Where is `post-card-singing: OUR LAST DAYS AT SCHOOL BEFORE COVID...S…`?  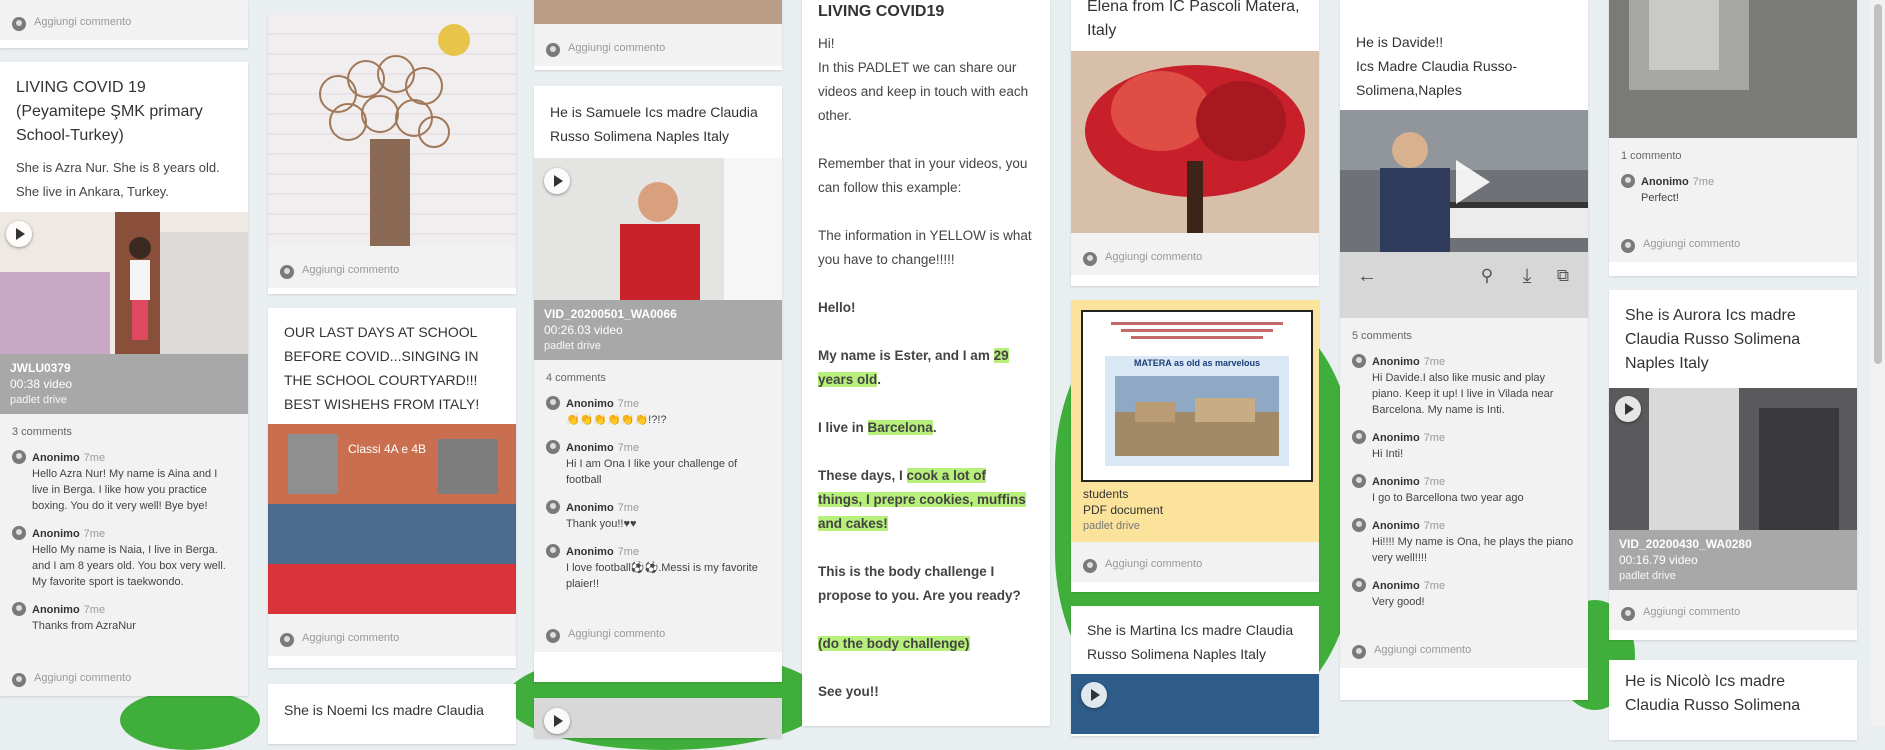 post-card-singing: OUR LAST DAYS AT SCHOOL BEFORE COVID...S… is located at coordinates (392, 488).